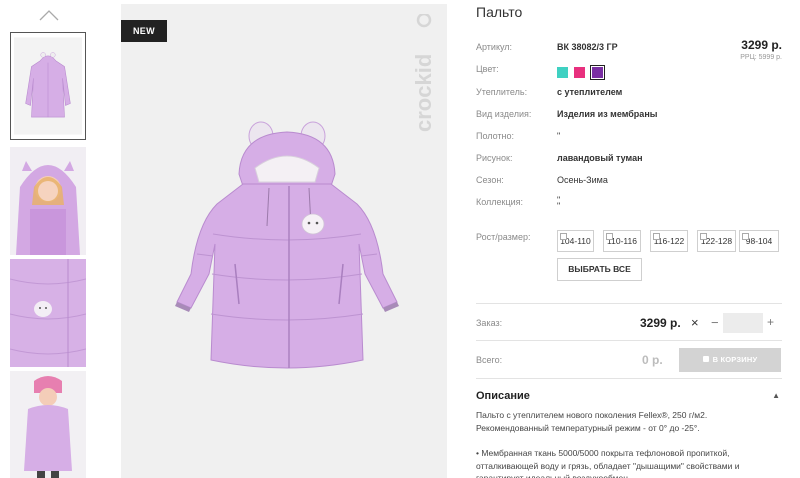  I want to click on attribute-label: Утеплитель:, so click(502, 92).